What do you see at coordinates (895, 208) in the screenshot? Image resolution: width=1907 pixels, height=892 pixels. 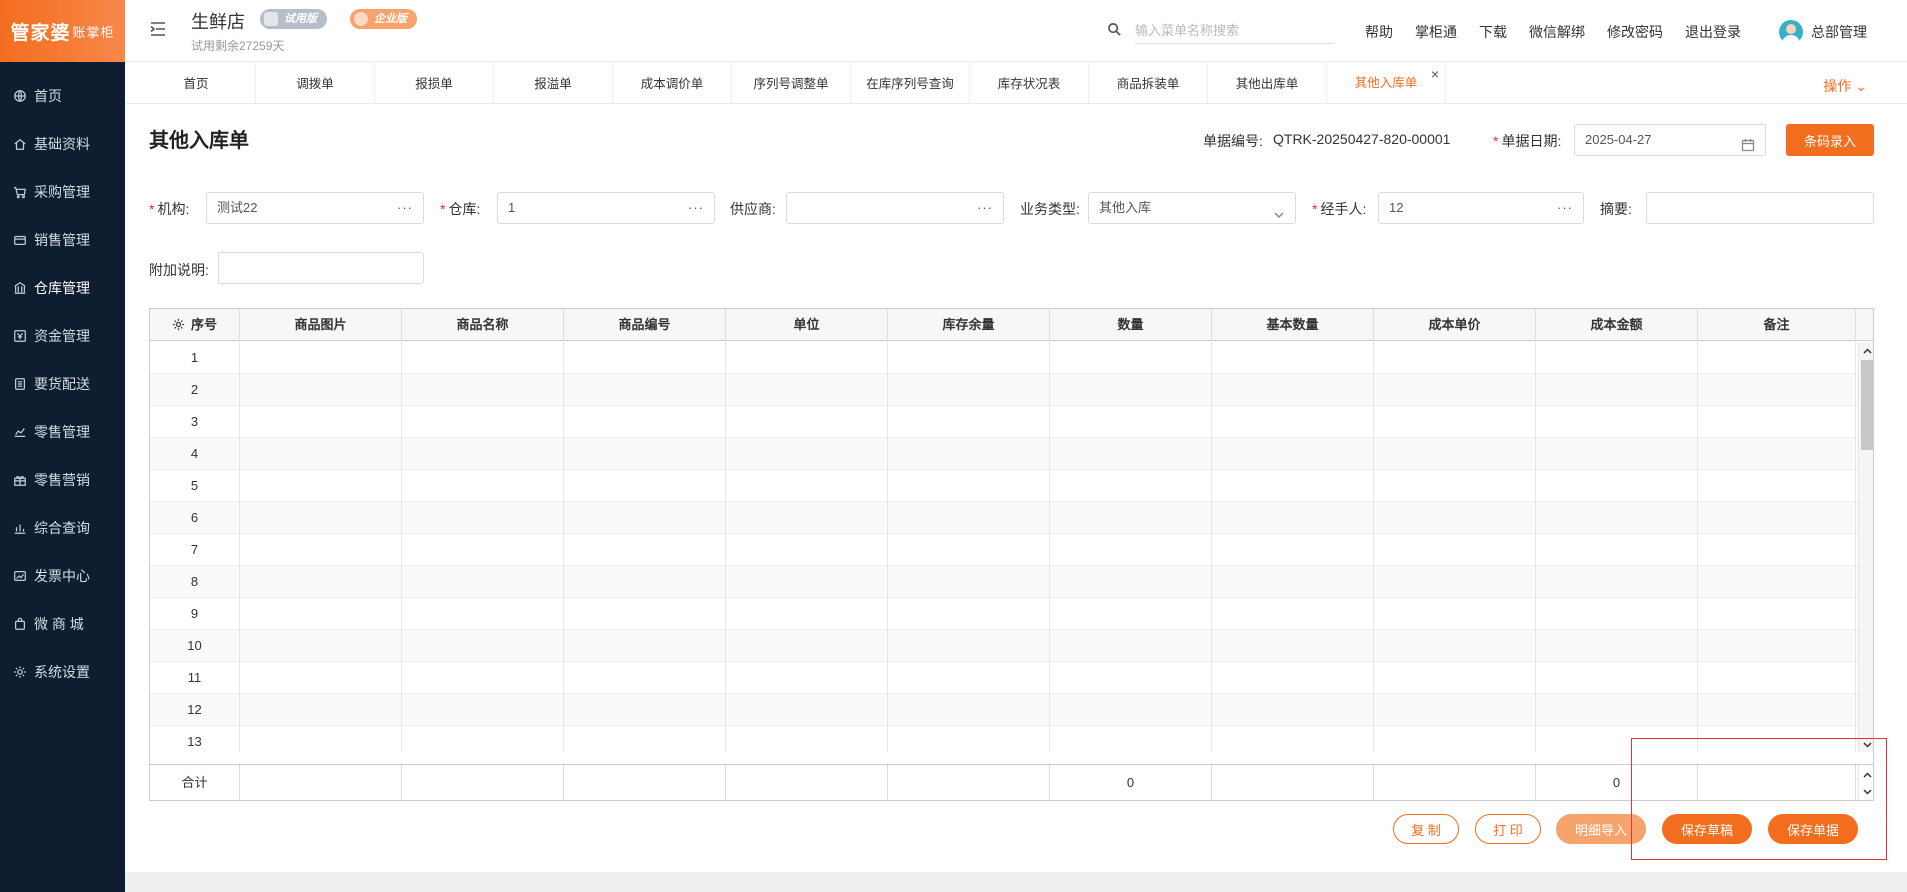 I see `supplier-field: ···` at bounding box center [895, 208].